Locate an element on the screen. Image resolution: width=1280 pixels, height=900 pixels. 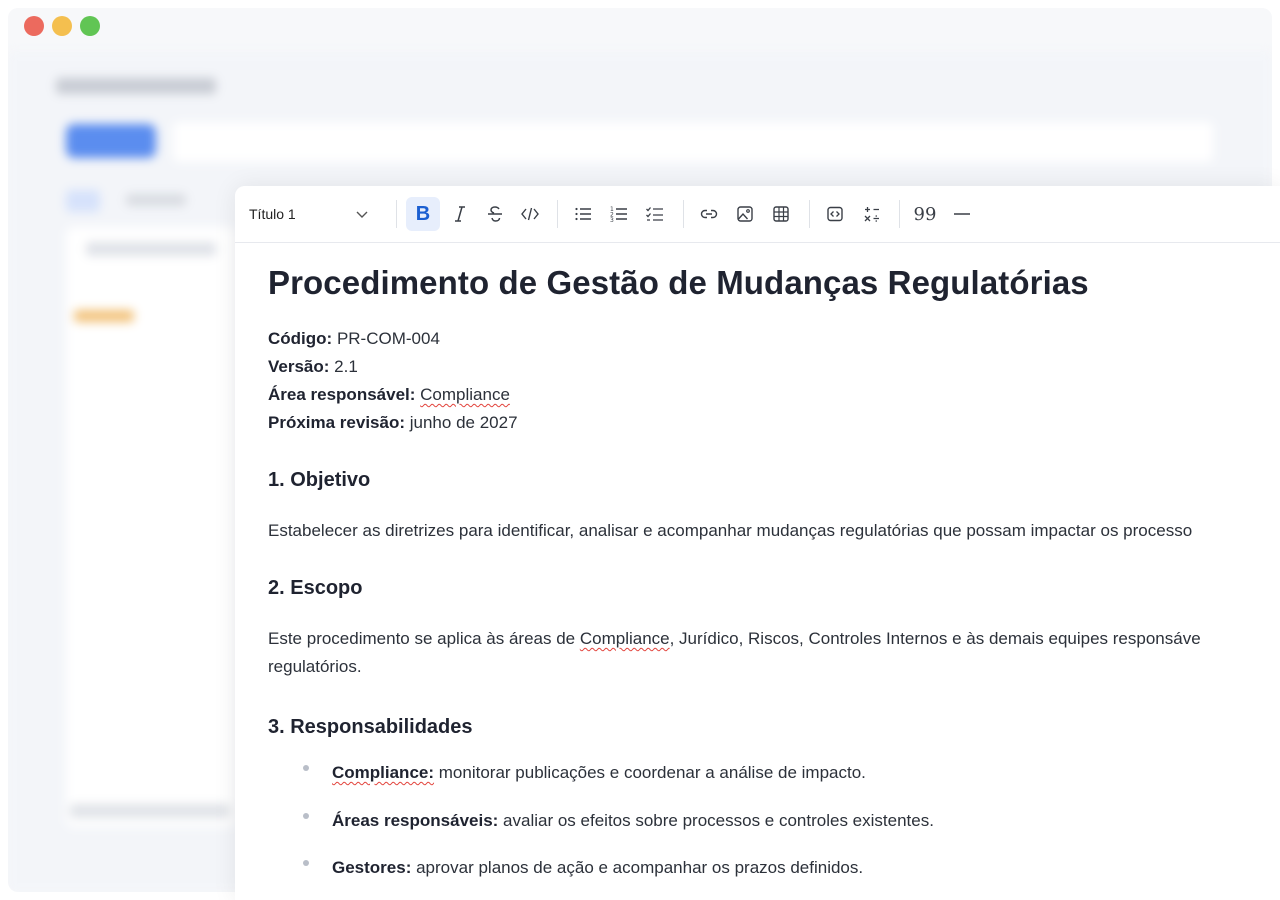
bullet-list-button is located at coordinates (583, 214).